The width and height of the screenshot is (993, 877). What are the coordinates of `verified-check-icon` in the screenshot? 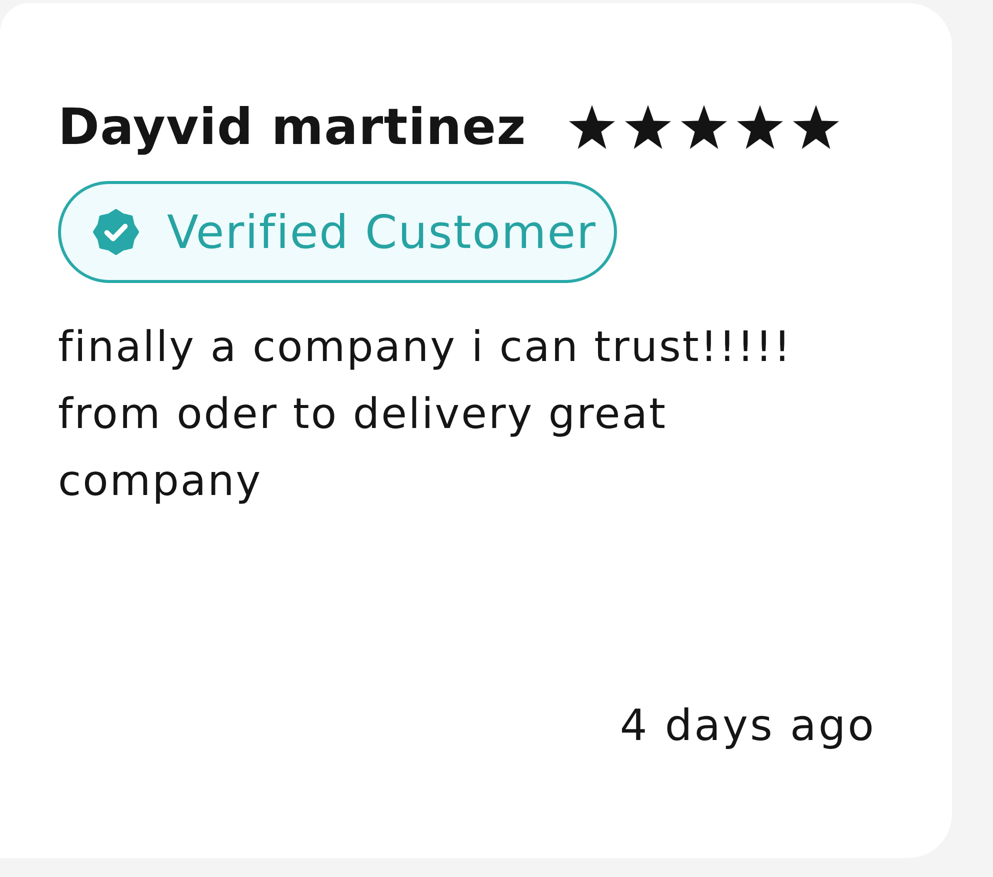 It's located at (116, 232).